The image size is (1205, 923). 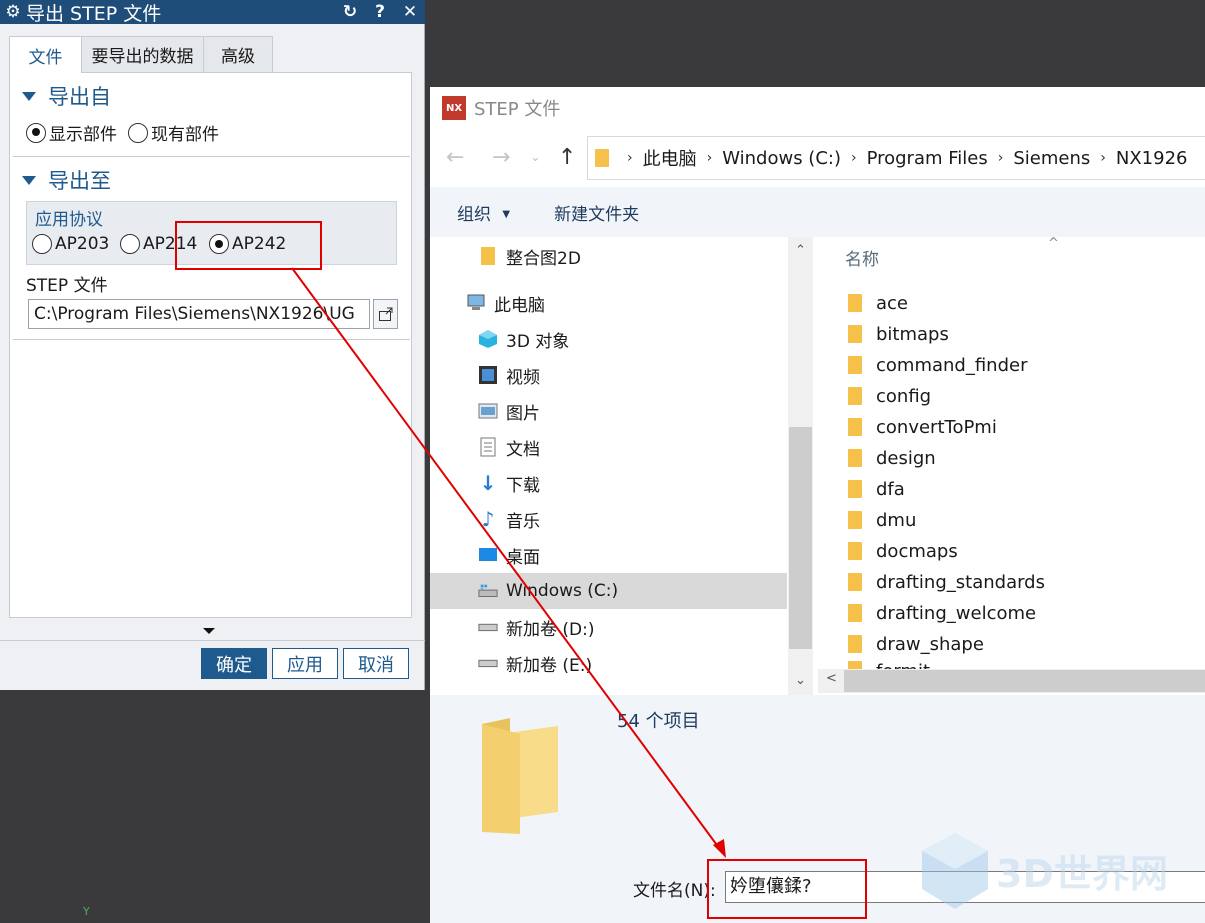 I want to click on file-dialog-toolbar: 组织 ▼ 新建文件夹, so click(x=817, y=212).